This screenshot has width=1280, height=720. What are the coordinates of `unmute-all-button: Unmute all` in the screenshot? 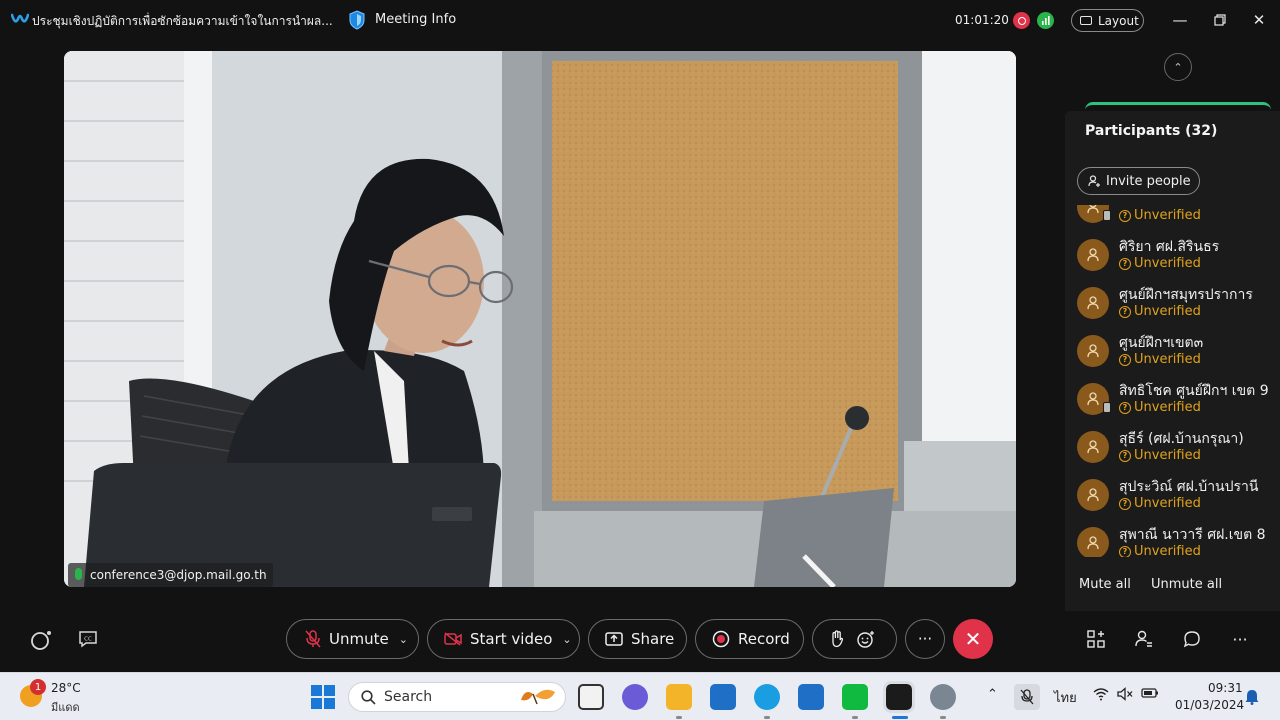 It's located at (1186, 584).